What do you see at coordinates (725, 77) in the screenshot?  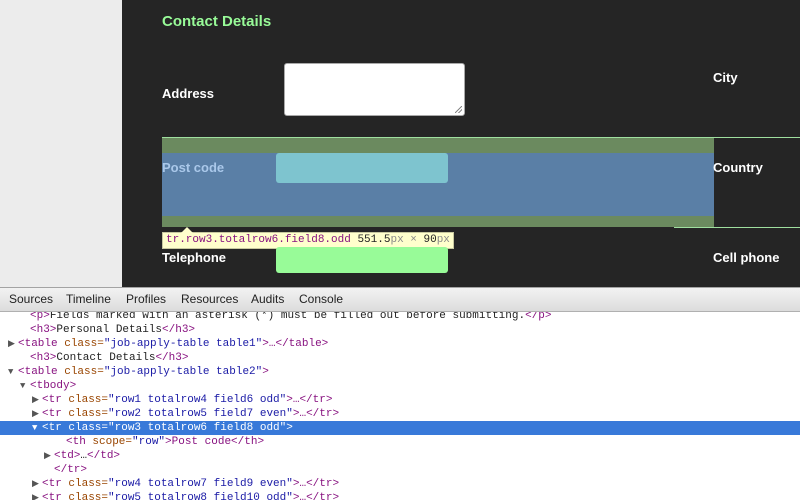 I see `city-label: City` at bounding box center [725, 77].